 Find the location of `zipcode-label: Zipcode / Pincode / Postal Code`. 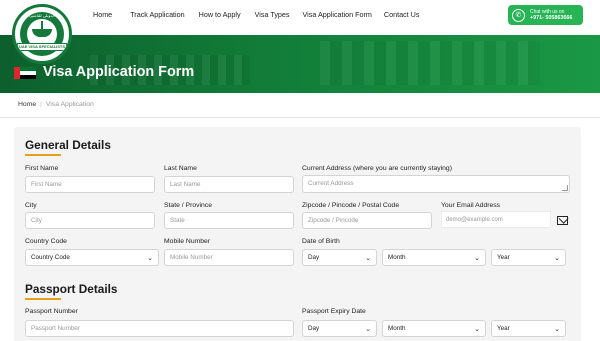

zipcode-label: Zipcode / Pincode / Postal Code is located at coordinates (351, 205).